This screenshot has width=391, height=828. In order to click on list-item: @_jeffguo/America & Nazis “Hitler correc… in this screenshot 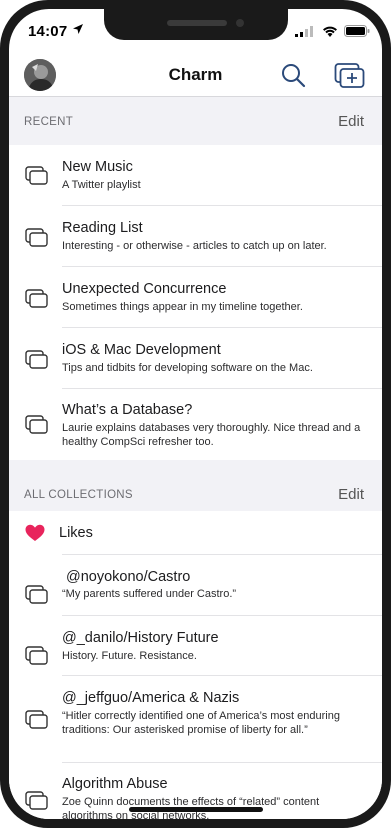, I will do `click(195, 719)`.